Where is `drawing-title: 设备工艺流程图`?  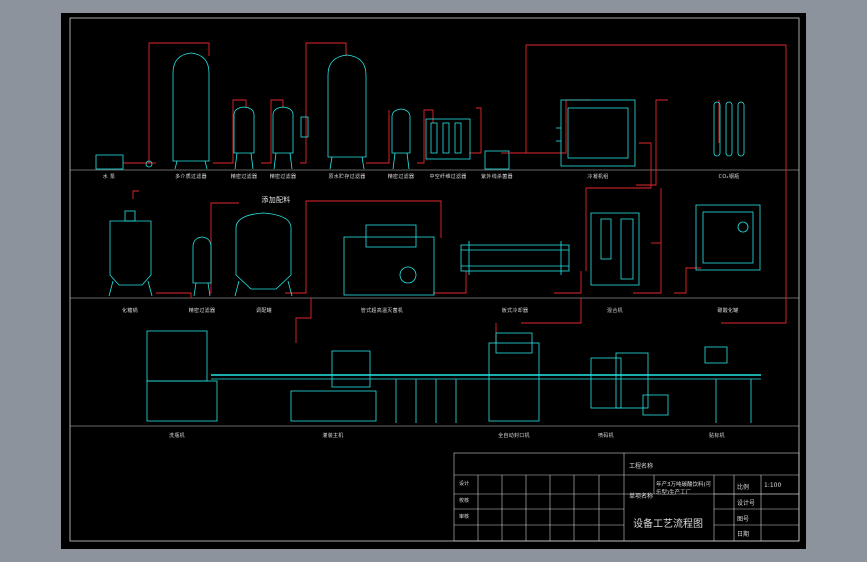 drawing-title: 设备工艺流程图 is located at coordinates (668, 524).